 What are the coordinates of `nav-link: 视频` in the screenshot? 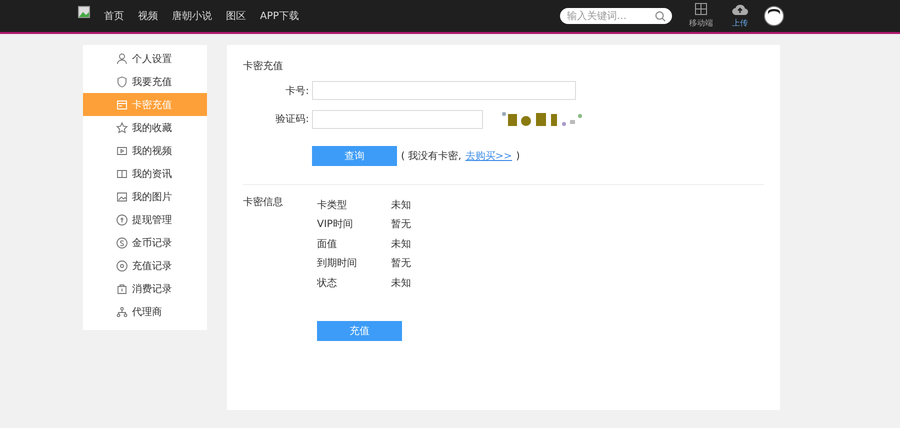 It's located at (148, 16).